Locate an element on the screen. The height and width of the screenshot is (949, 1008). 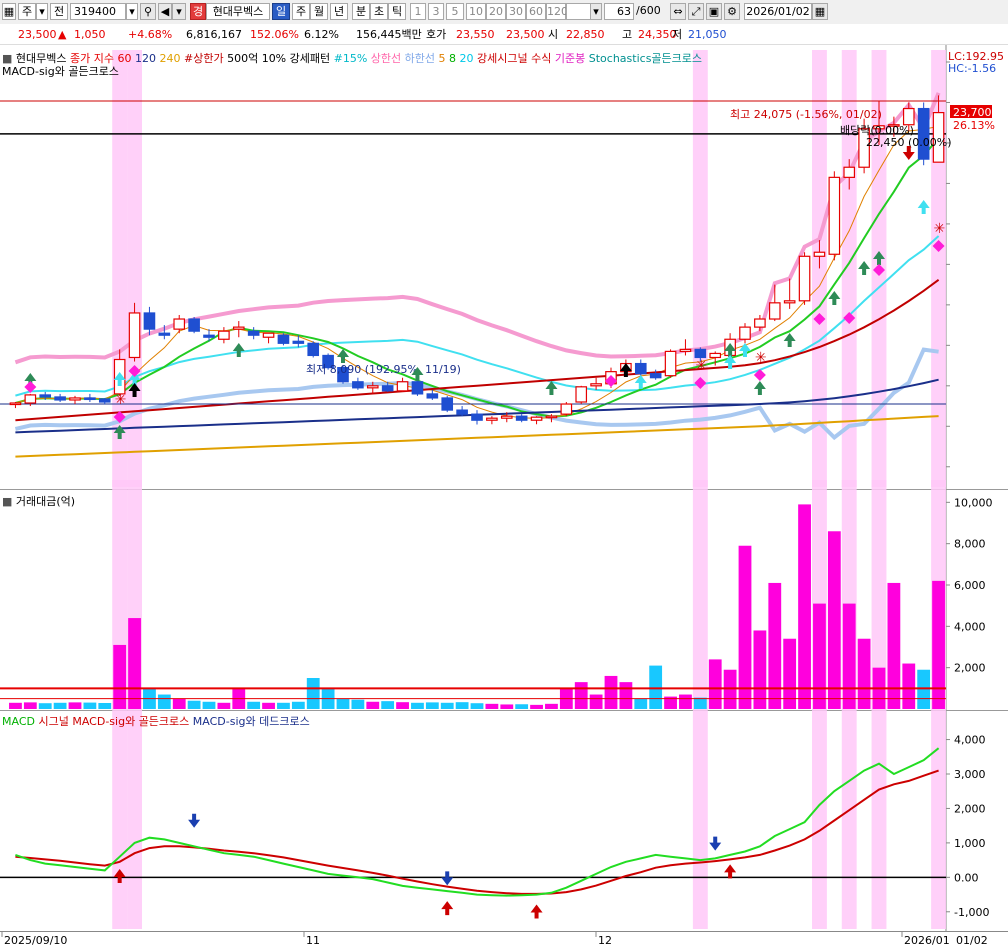
tf-minute: 분 is located at coordinates (361, 11).